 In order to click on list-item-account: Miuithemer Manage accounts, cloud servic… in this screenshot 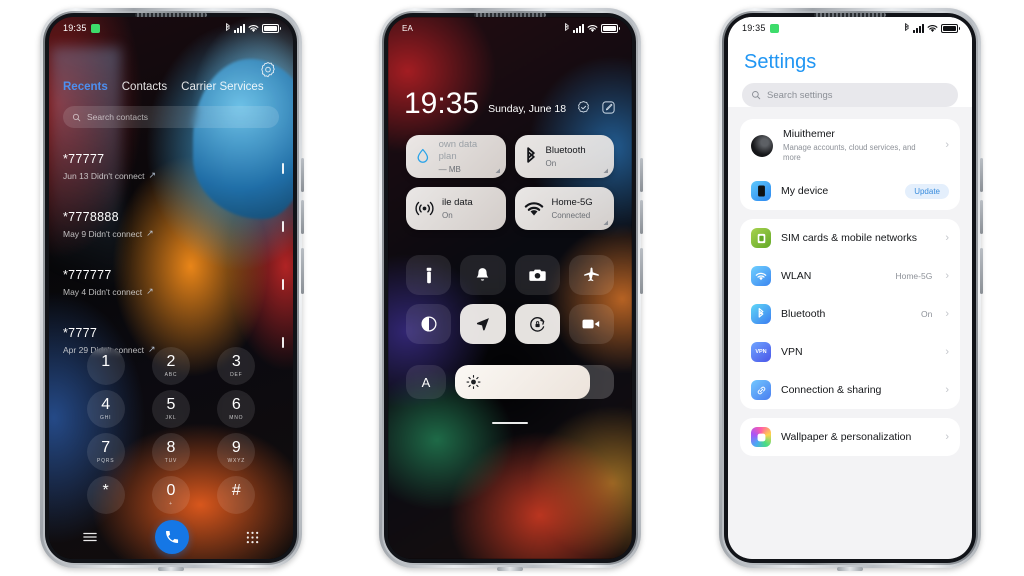, I will do `click(850, 145)`.